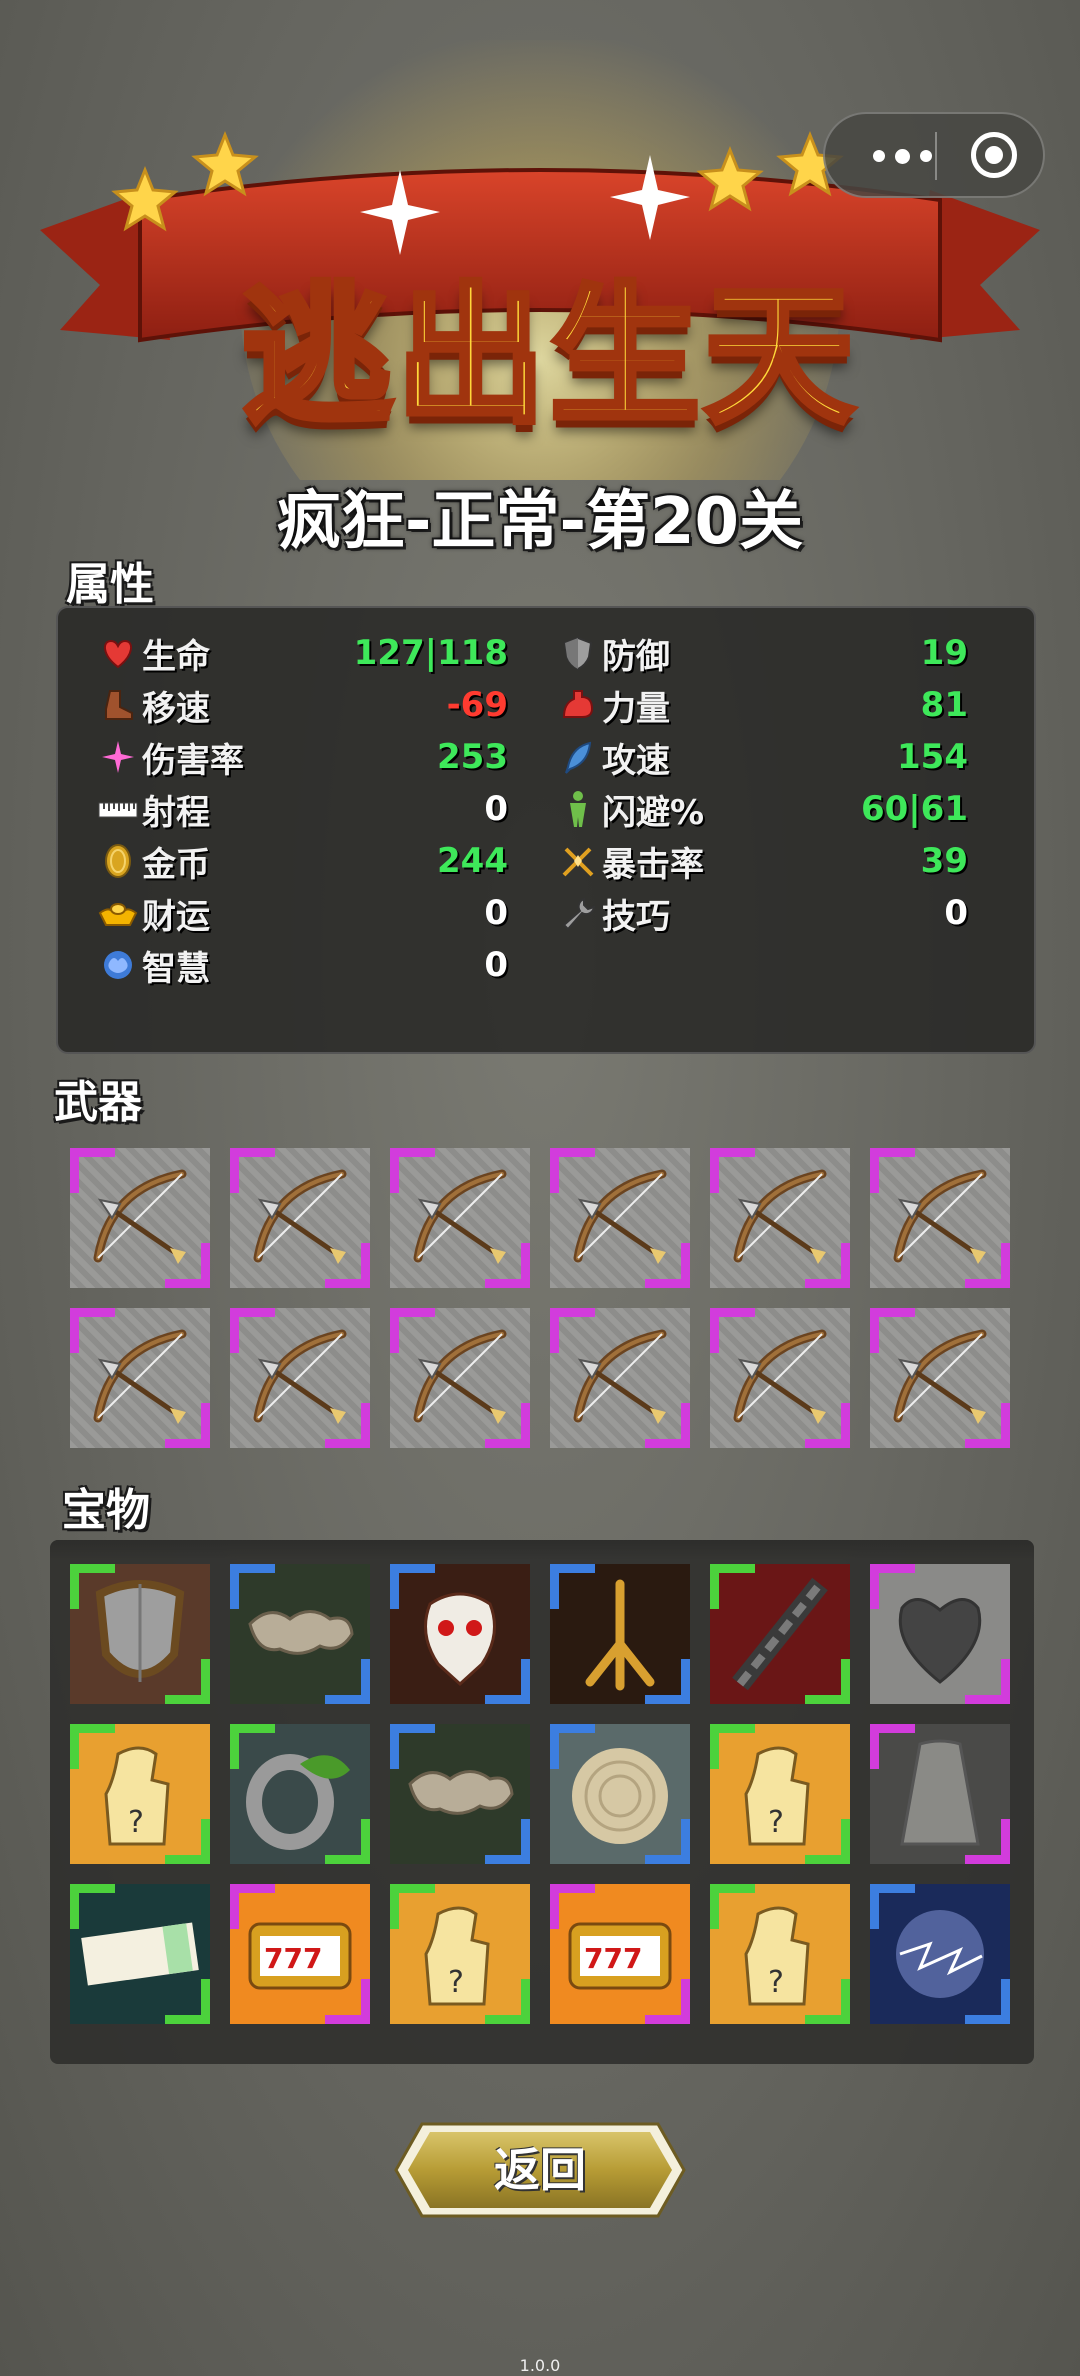 This screenshot has height=2376, width=1080. Describe the element at coordinates (303, 965) in the screenshot. I see `left-stat-row: 智慧 0` at that location.